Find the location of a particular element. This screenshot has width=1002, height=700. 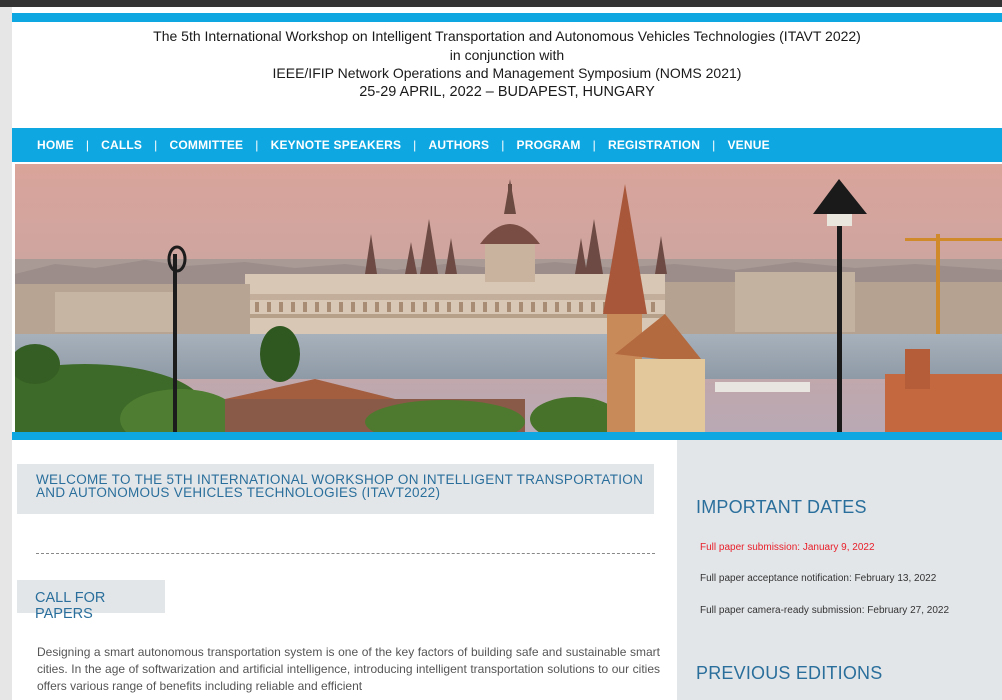

nav-home: HOME is located at coordinates (55, 145).